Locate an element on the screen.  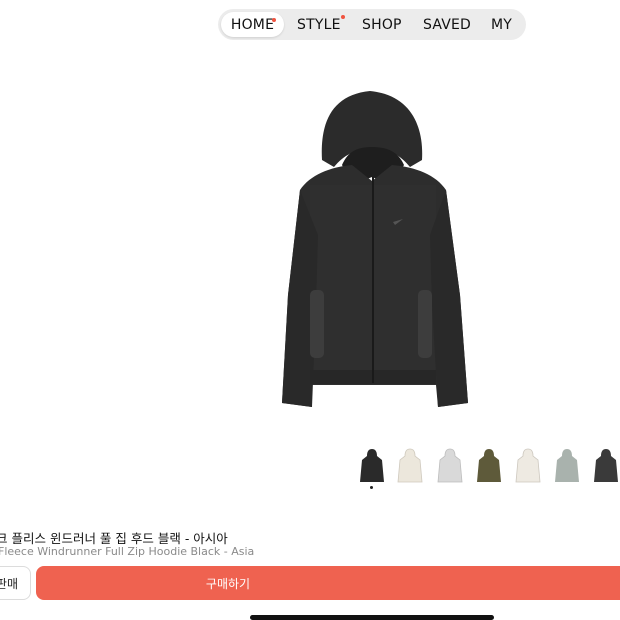
tab-style: STYLE is located at coordinates (321, 24).